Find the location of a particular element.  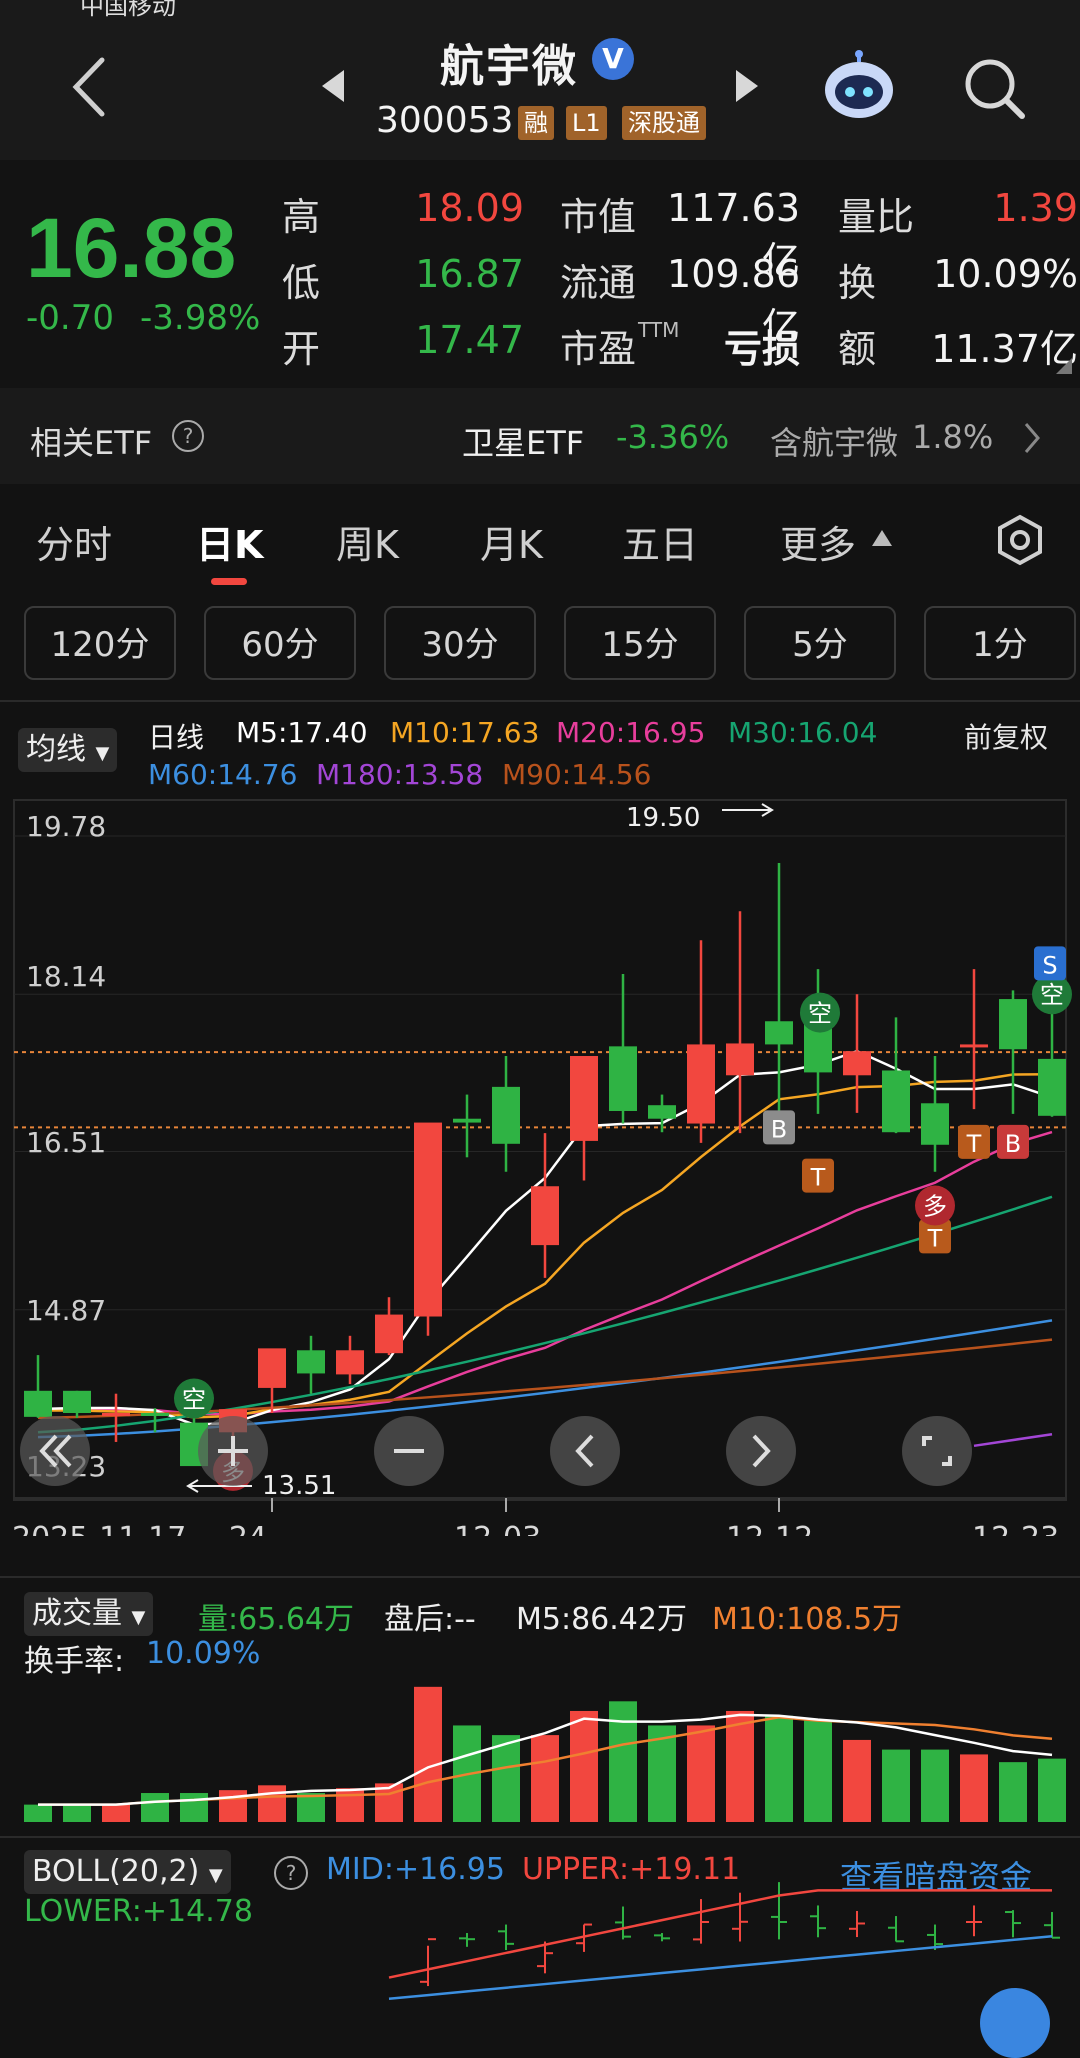

volume-selector: 成交量 ▼ is located at coordinates (89, 1614).